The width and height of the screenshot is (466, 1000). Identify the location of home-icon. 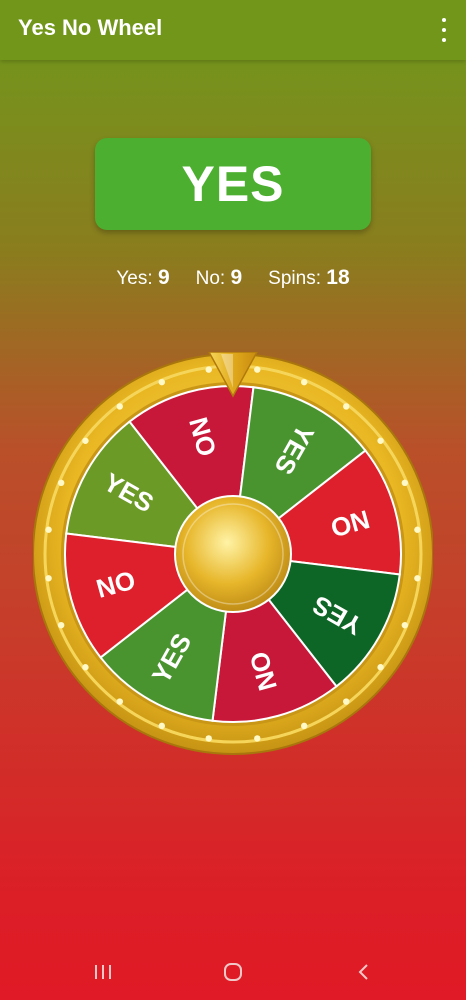
(233, 972).